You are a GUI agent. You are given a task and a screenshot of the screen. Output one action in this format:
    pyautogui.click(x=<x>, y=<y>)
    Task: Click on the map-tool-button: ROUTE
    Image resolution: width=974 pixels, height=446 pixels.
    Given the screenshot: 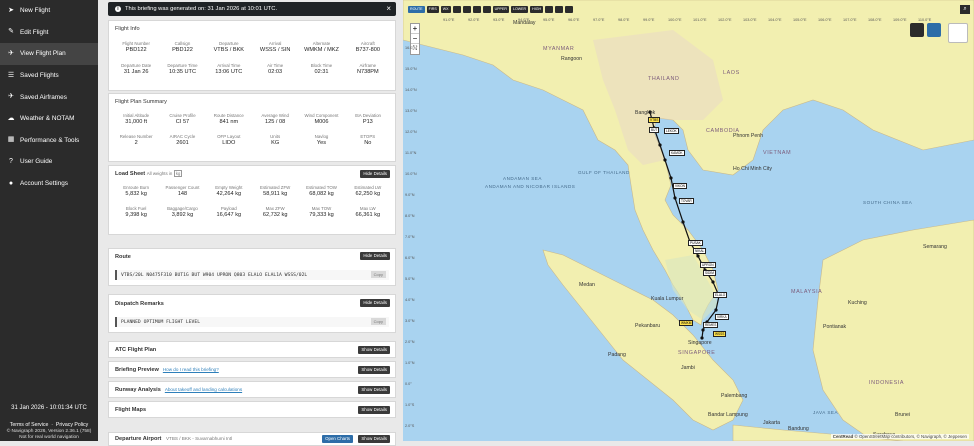 What is the action you would take?
    pyautogui.click(x=416, y=9)
    